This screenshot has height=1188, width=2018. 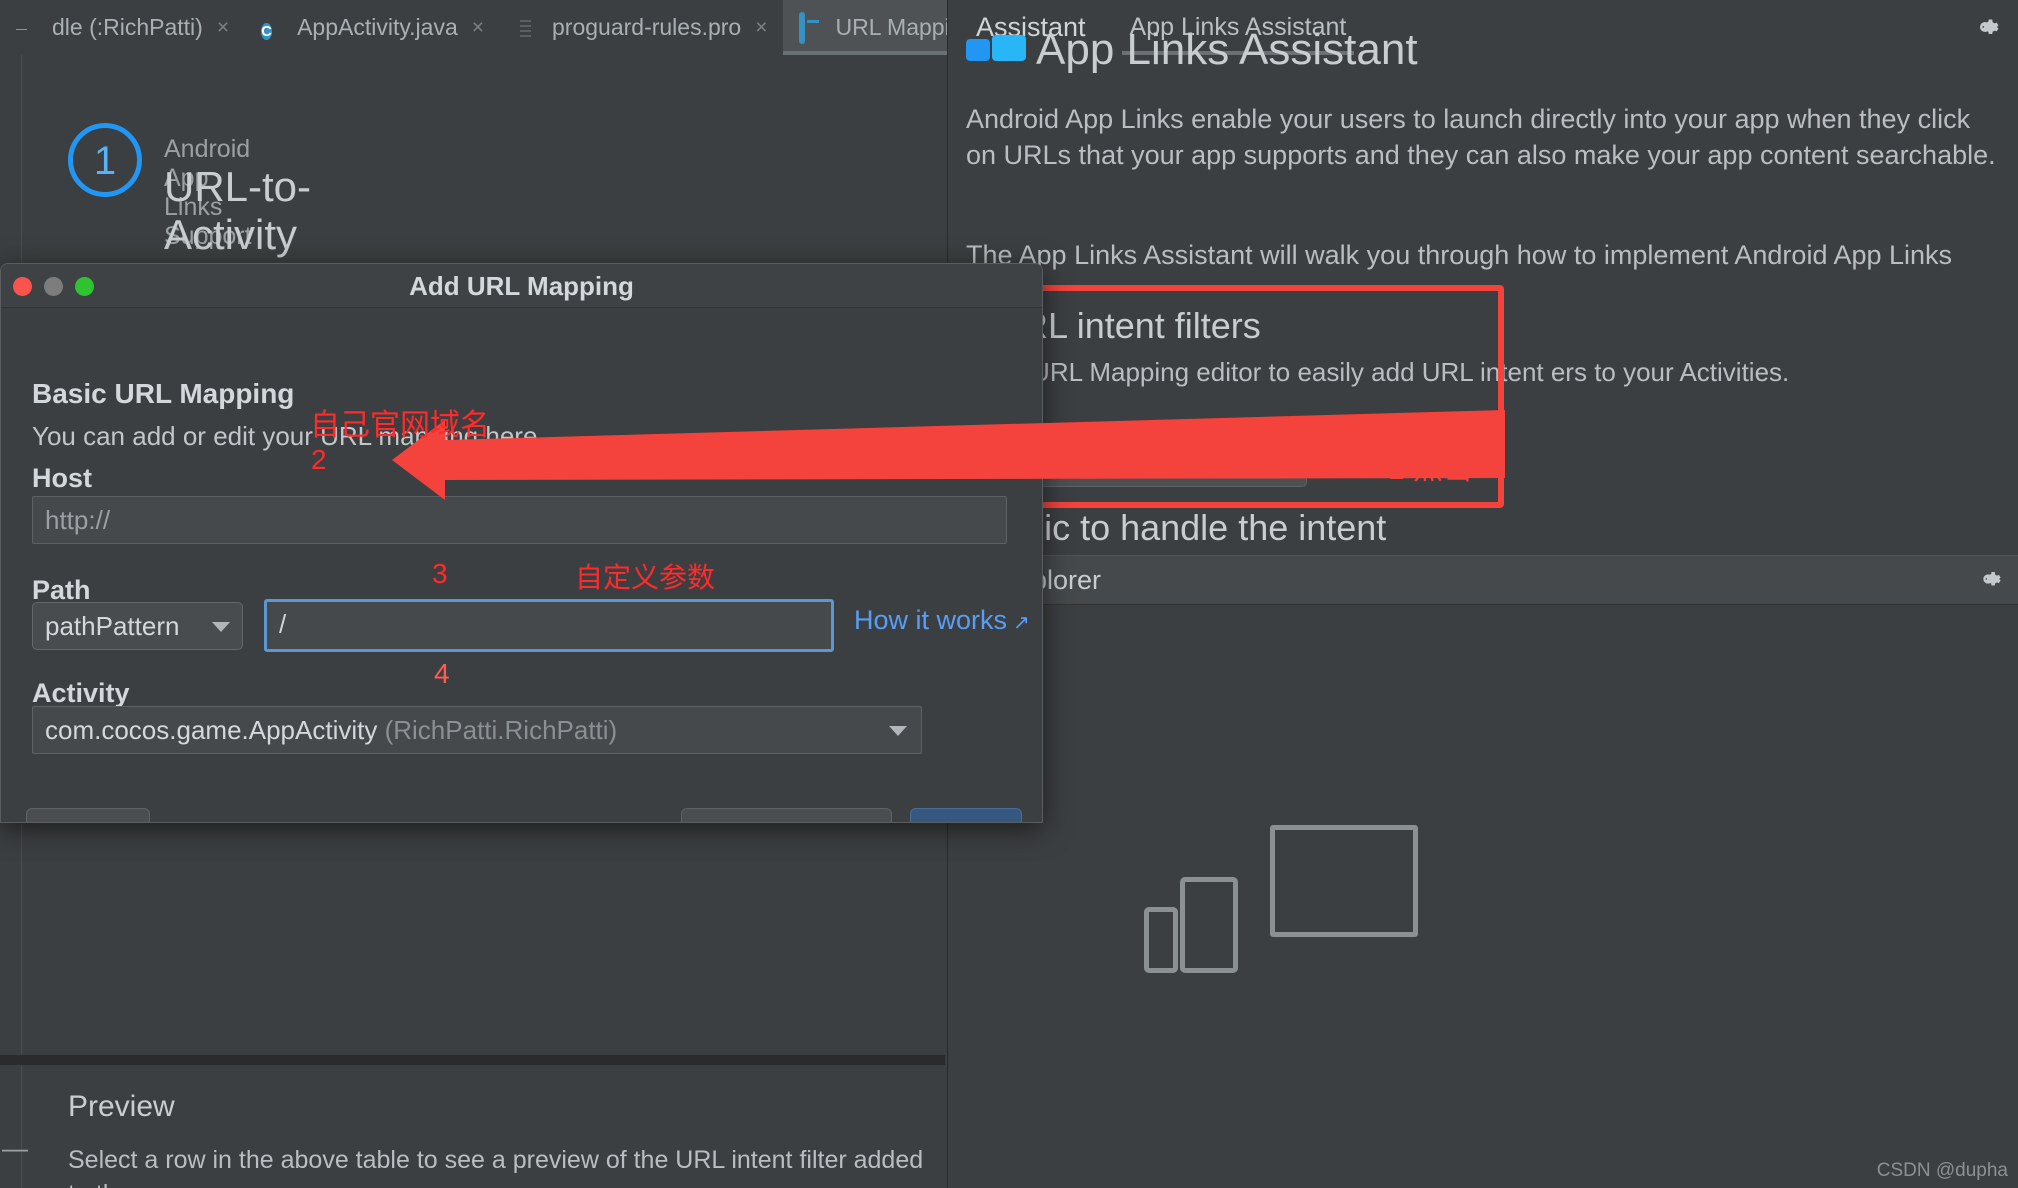 What do you see at coordinates (105, 160) in the screenshot?
I see `step-number-badge: 1` at bounding box center [105, 160].